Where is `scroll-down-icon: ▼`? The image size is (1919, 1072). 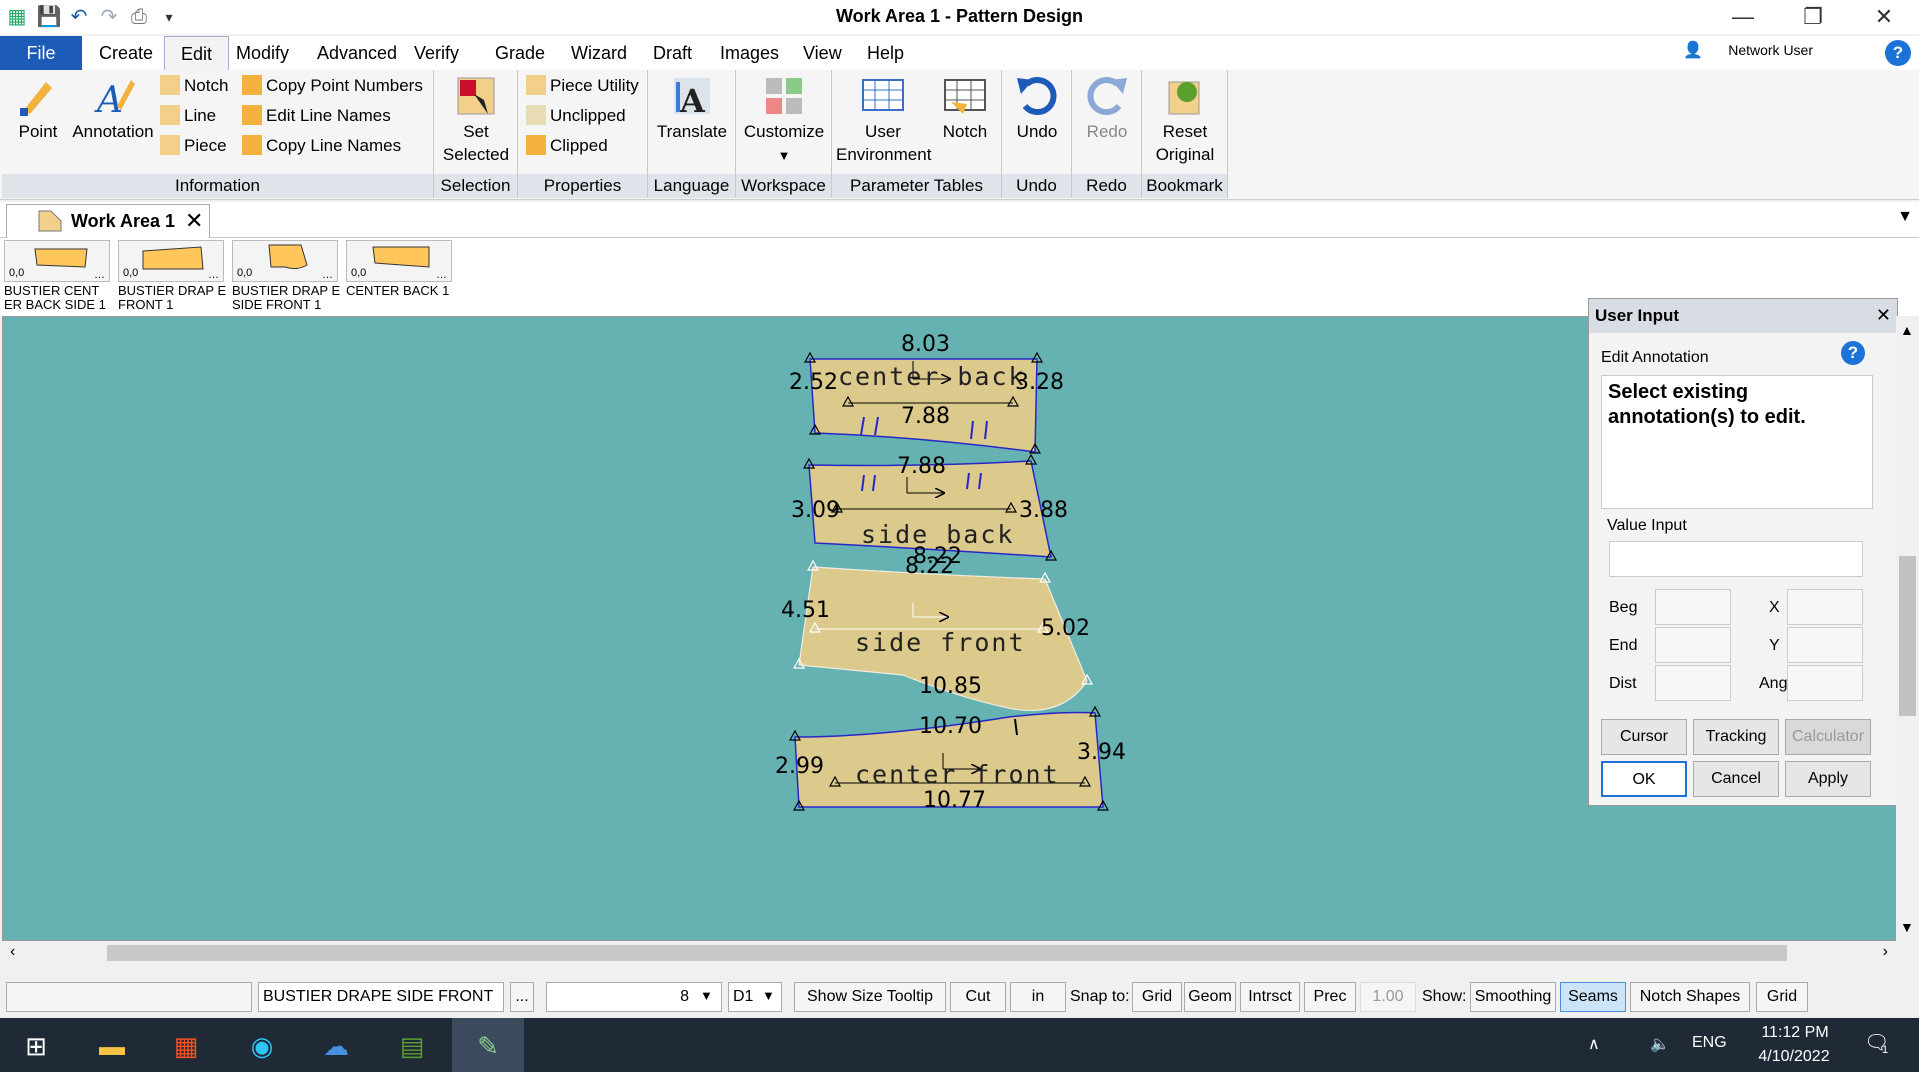 scroll-down-icon: ▼ is located at coordinates (1907, 927).